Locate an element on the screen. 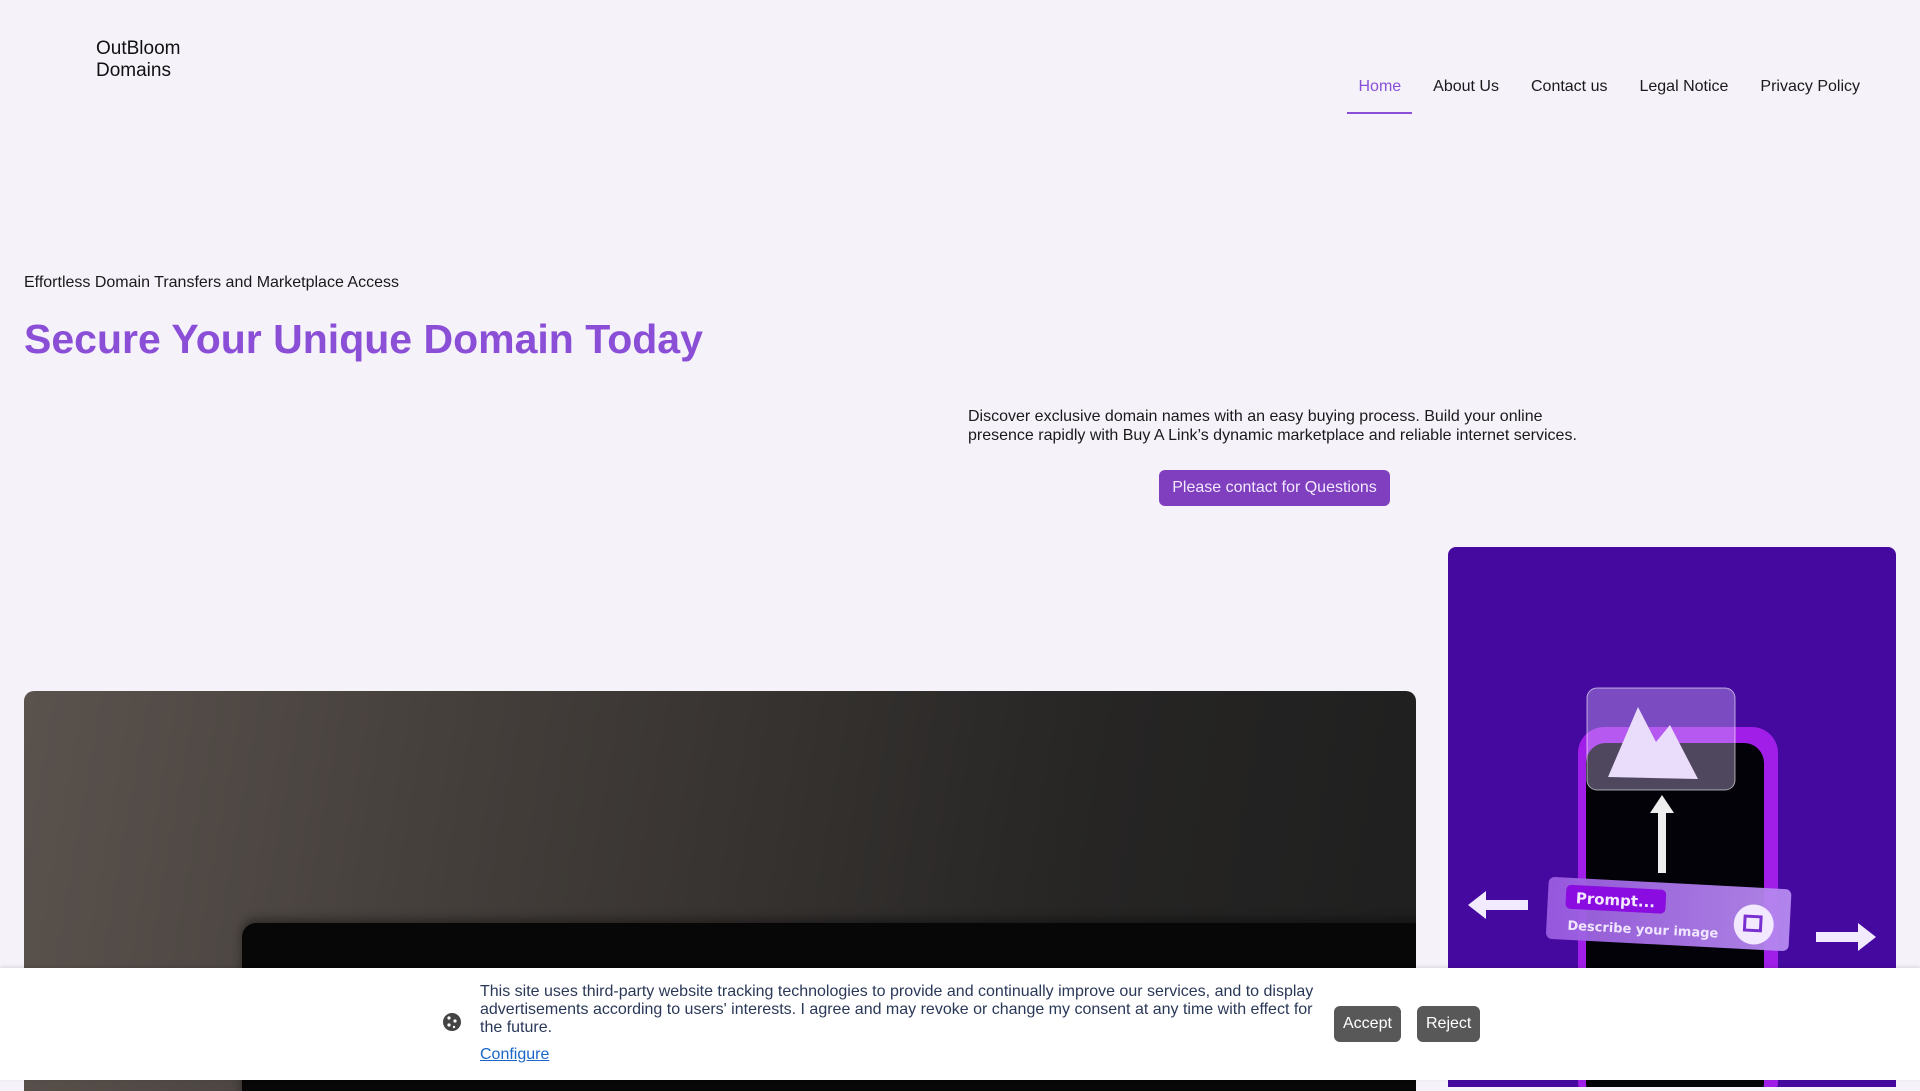 The height and width of the screenshot is (1091, 1920). arrow-left-icon is located at coordinates (1498, 905).